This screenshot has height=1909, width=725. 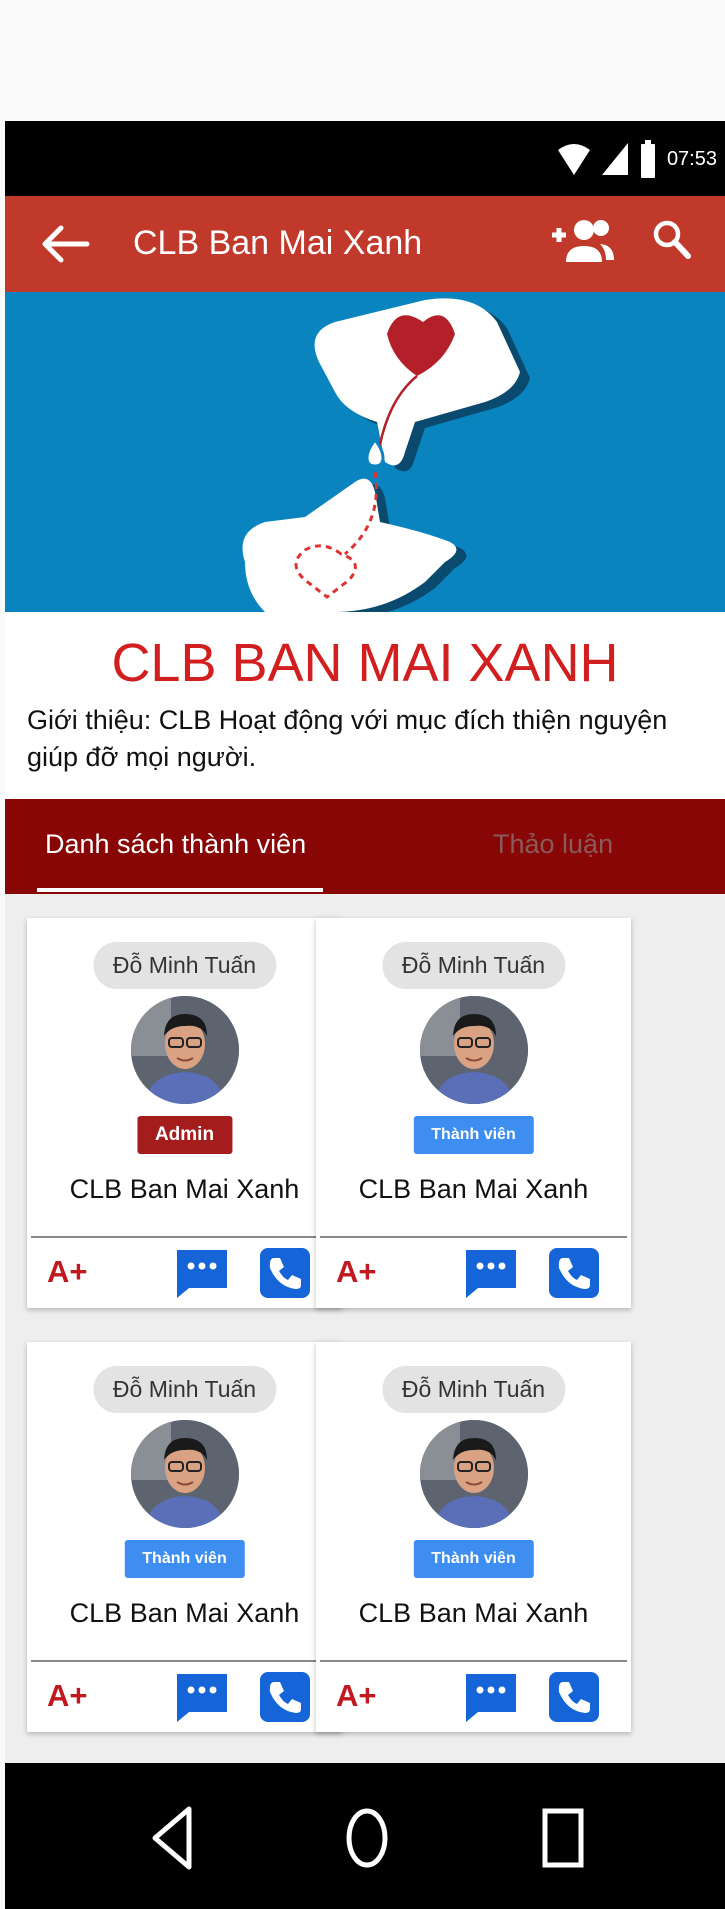 I want to click on app-bar: CLB Ban Mai Xanh, so click(x=365, y=244).